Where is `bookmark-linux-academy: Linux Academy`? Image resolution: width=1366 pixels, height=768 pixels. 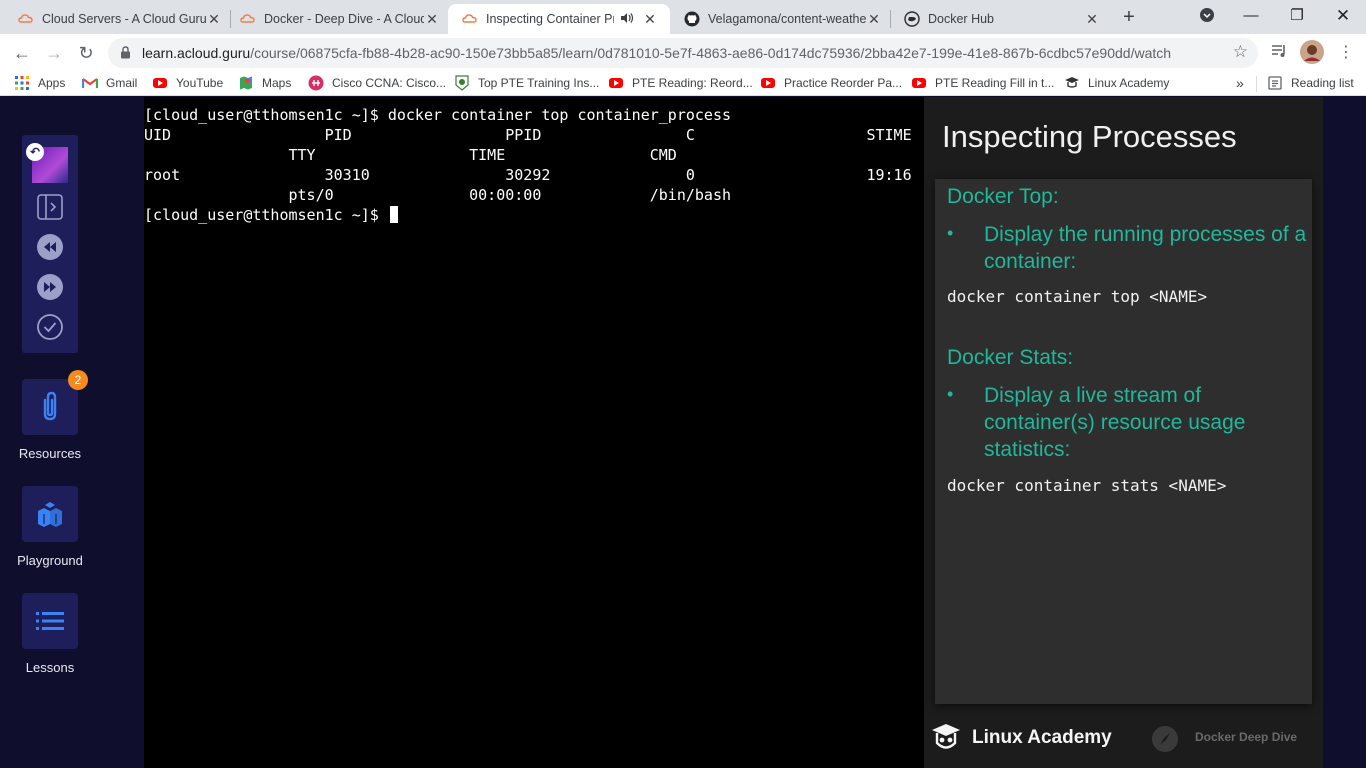
bookmark-linux-academy: Linux Academy is located at coordinates (1116, 83).